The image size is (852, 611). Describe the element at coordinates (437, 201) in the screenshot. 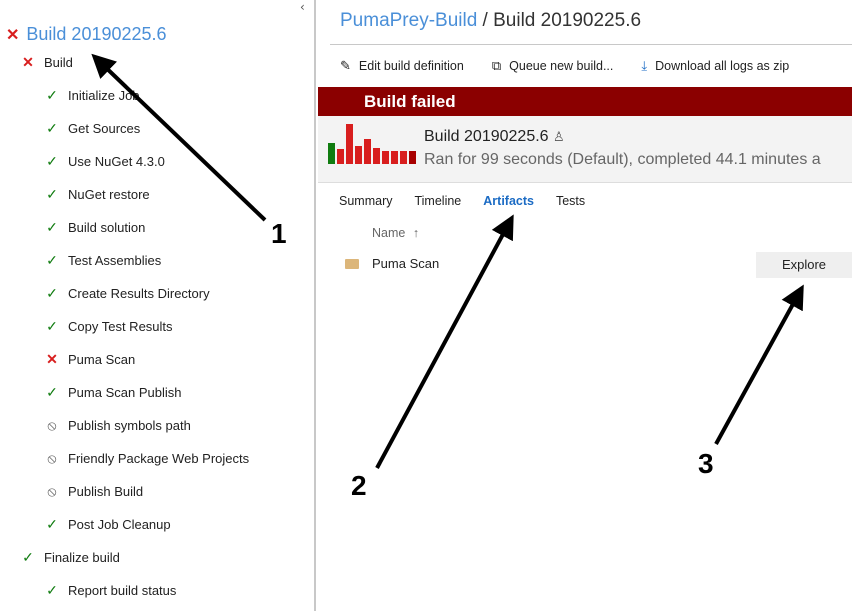

I see `tab-timeline: Timeline` at that location.